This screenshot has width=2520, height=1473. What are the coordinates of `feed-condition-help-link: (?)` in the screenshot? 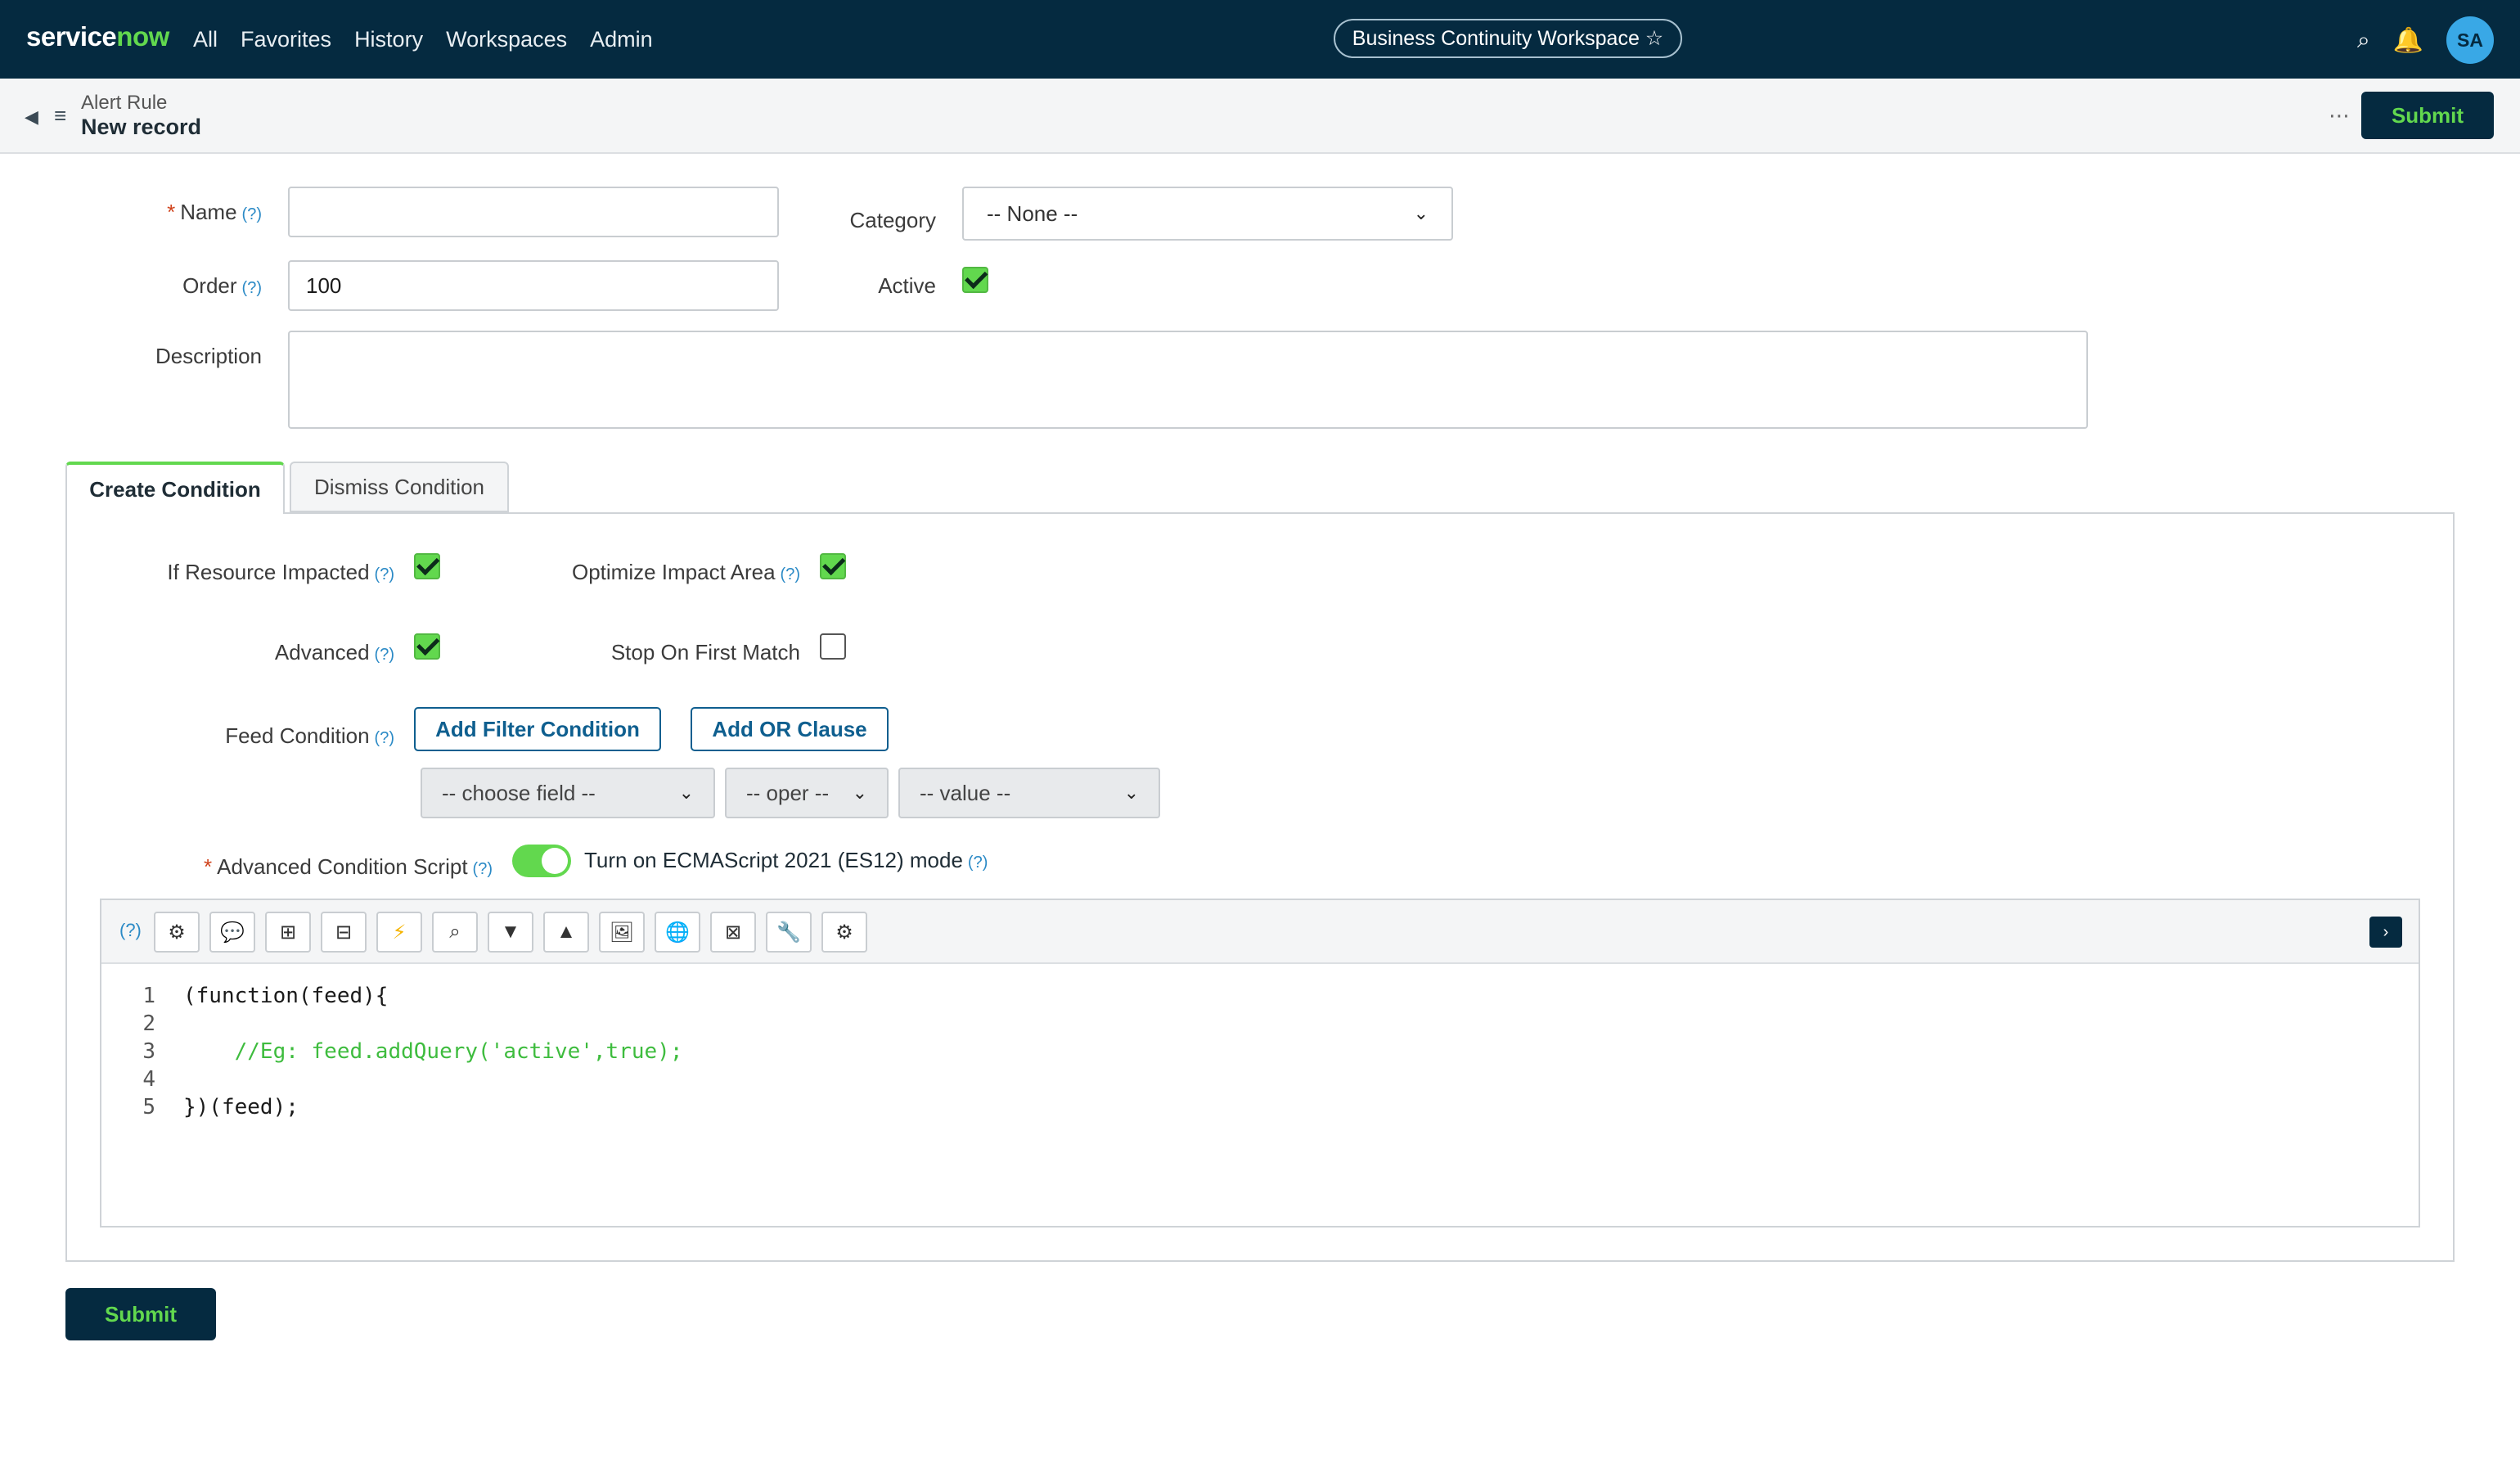 It's located at (385, 738).